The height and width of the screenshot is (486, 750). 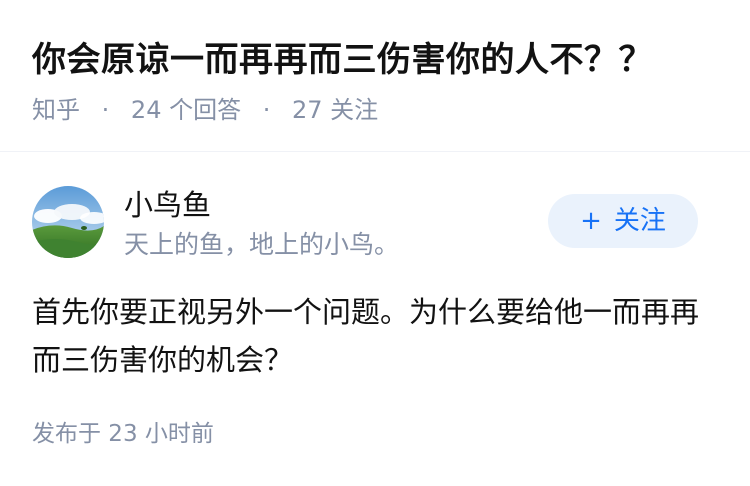 I want to click on follow-button: + 关注, so click(x=623, y=221).